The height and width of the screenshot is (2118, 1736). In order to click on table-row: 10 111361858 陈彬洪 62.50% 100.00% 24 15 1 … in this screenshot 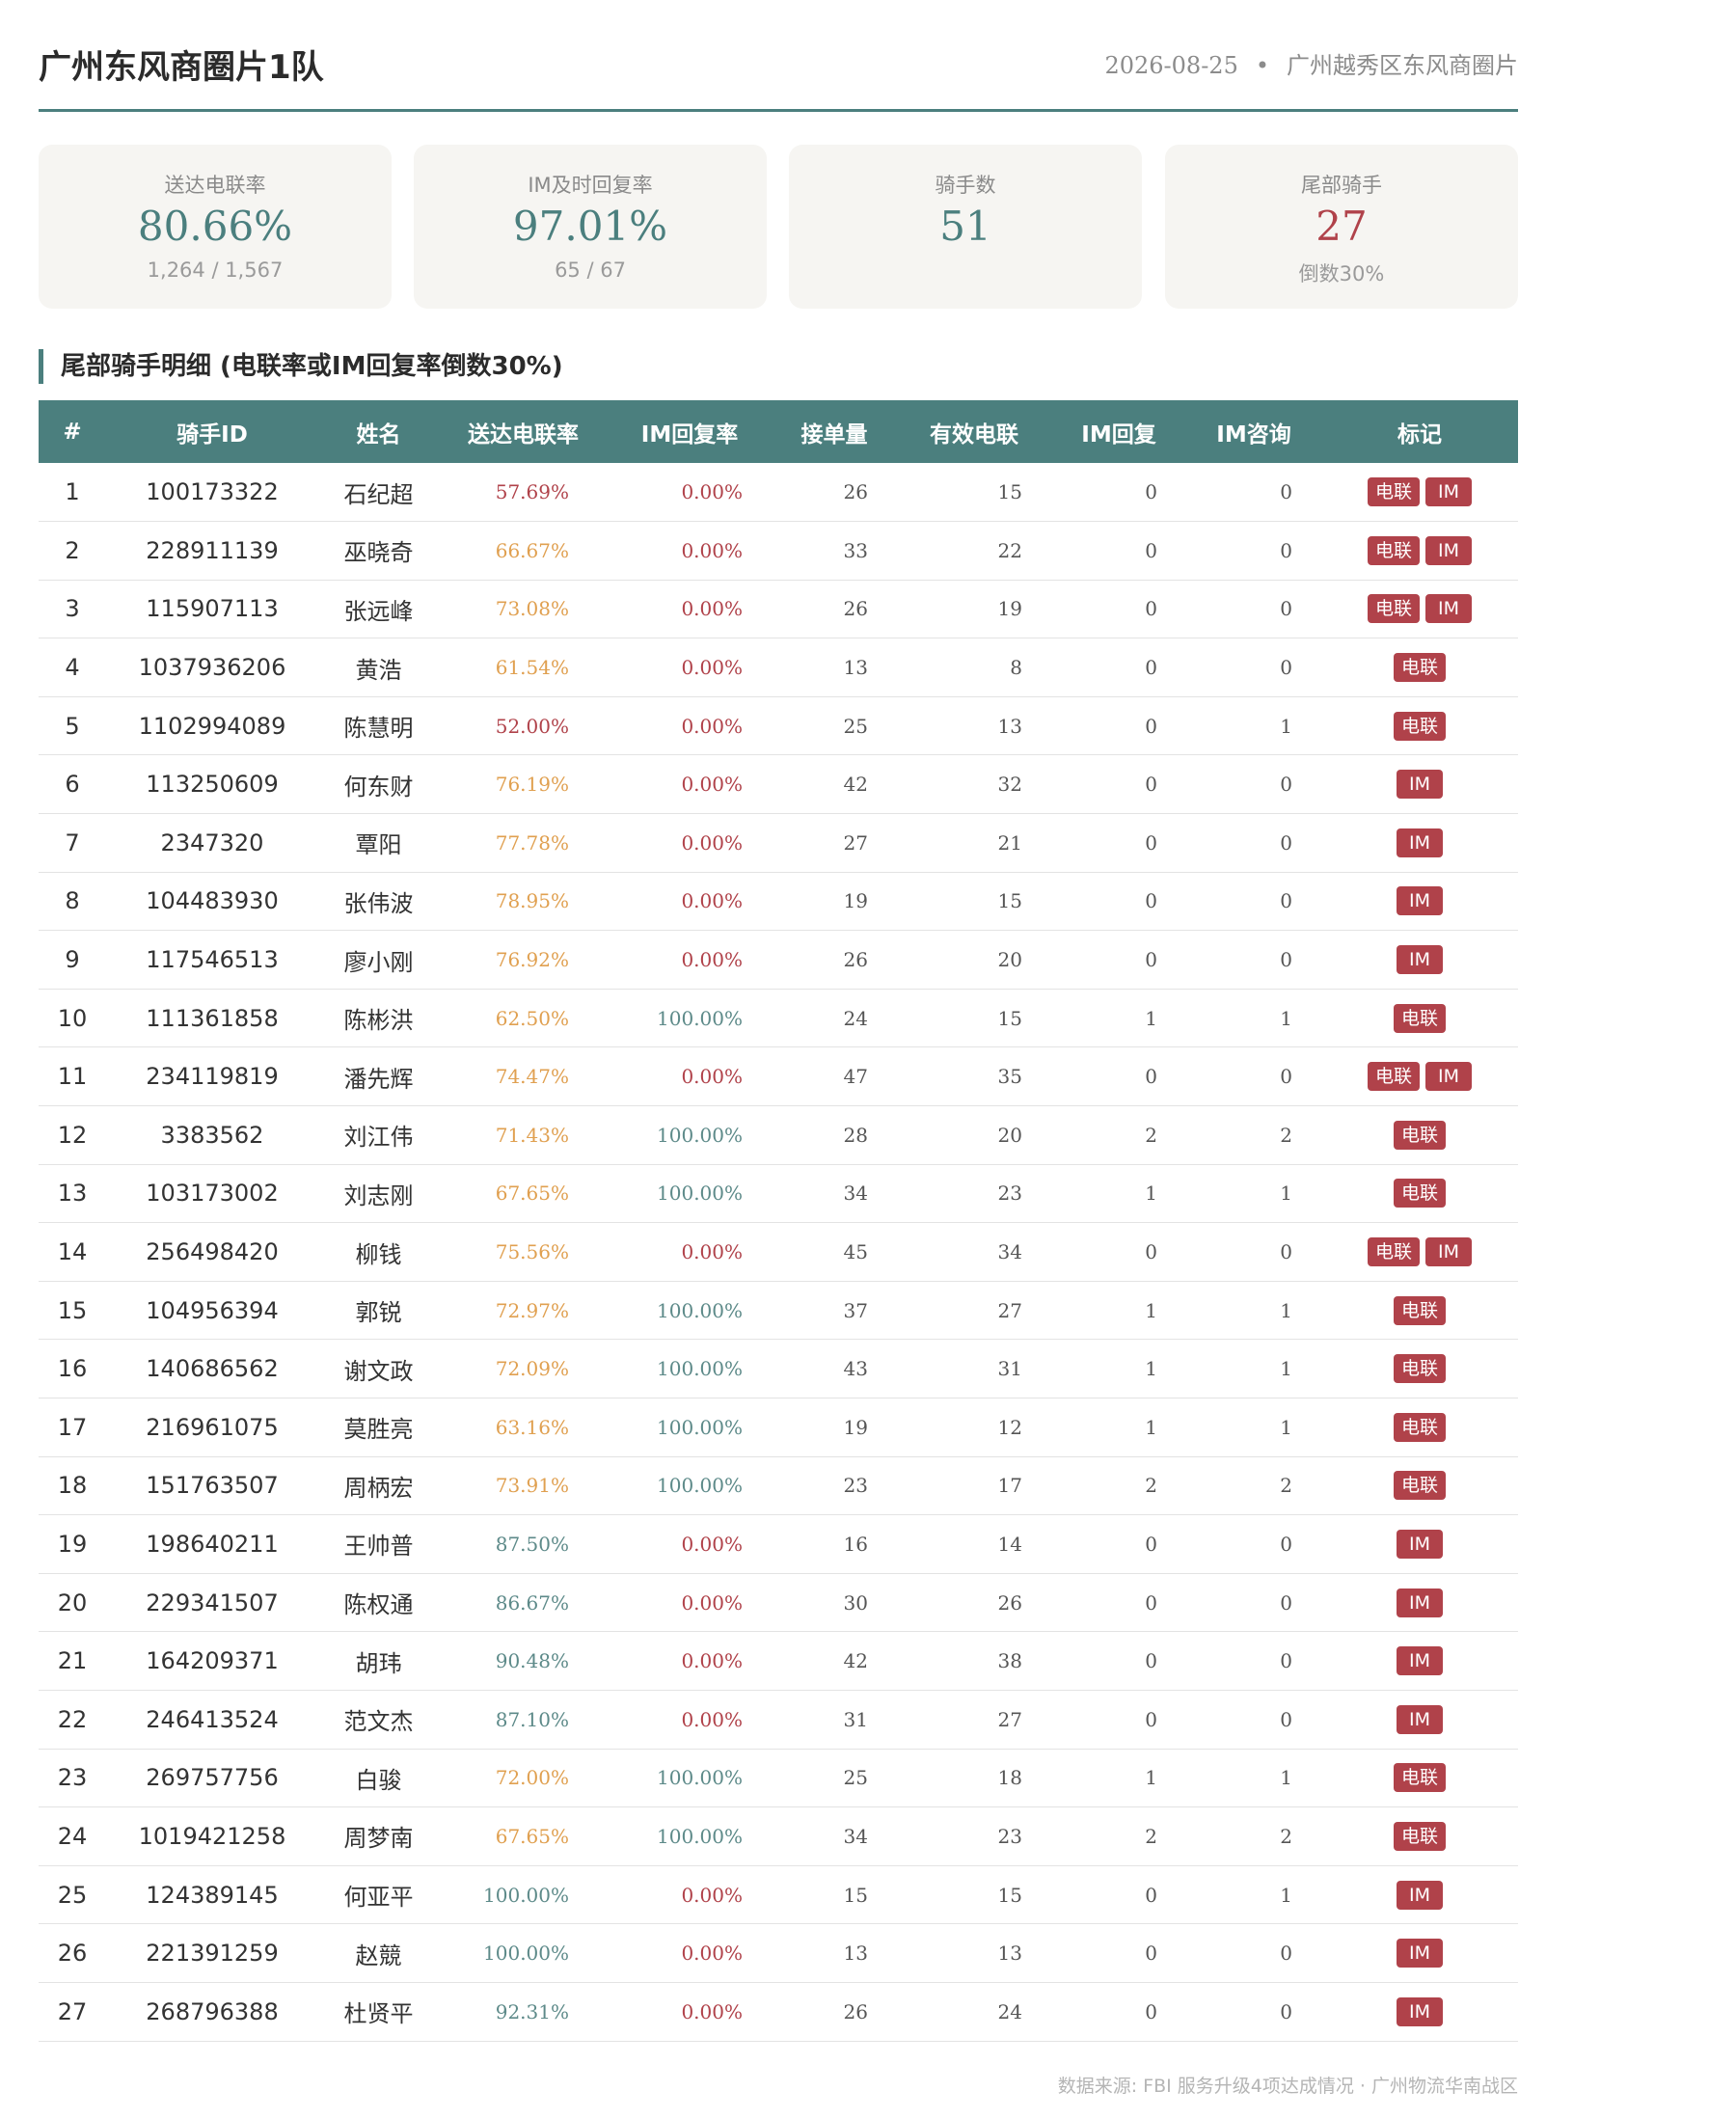, I will do `click(779, 1018)`.